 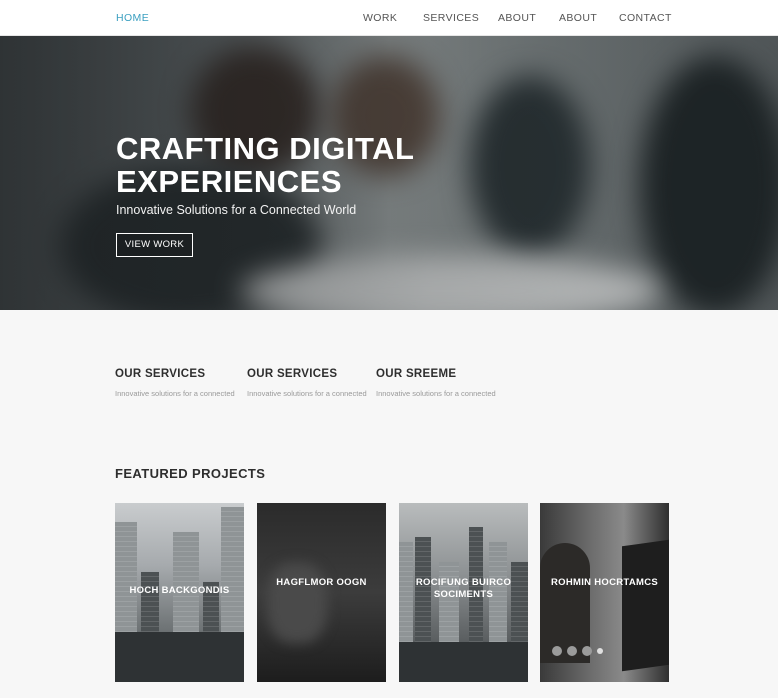 What do you see at coordinates (645, 18) in the screenshot?
I see `nav-contact: CONTACT` at bounding box center [645, 18].